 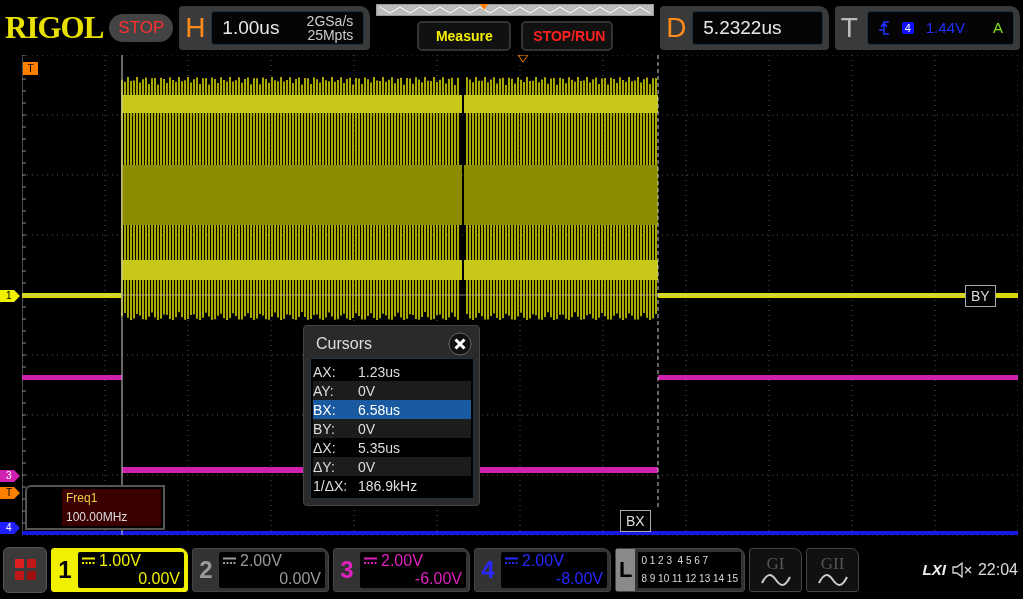 What do you see at coordinates (324, 466) in the screenshot?
I see `readout-label: ΔY:` at bounding box center [324, 466].